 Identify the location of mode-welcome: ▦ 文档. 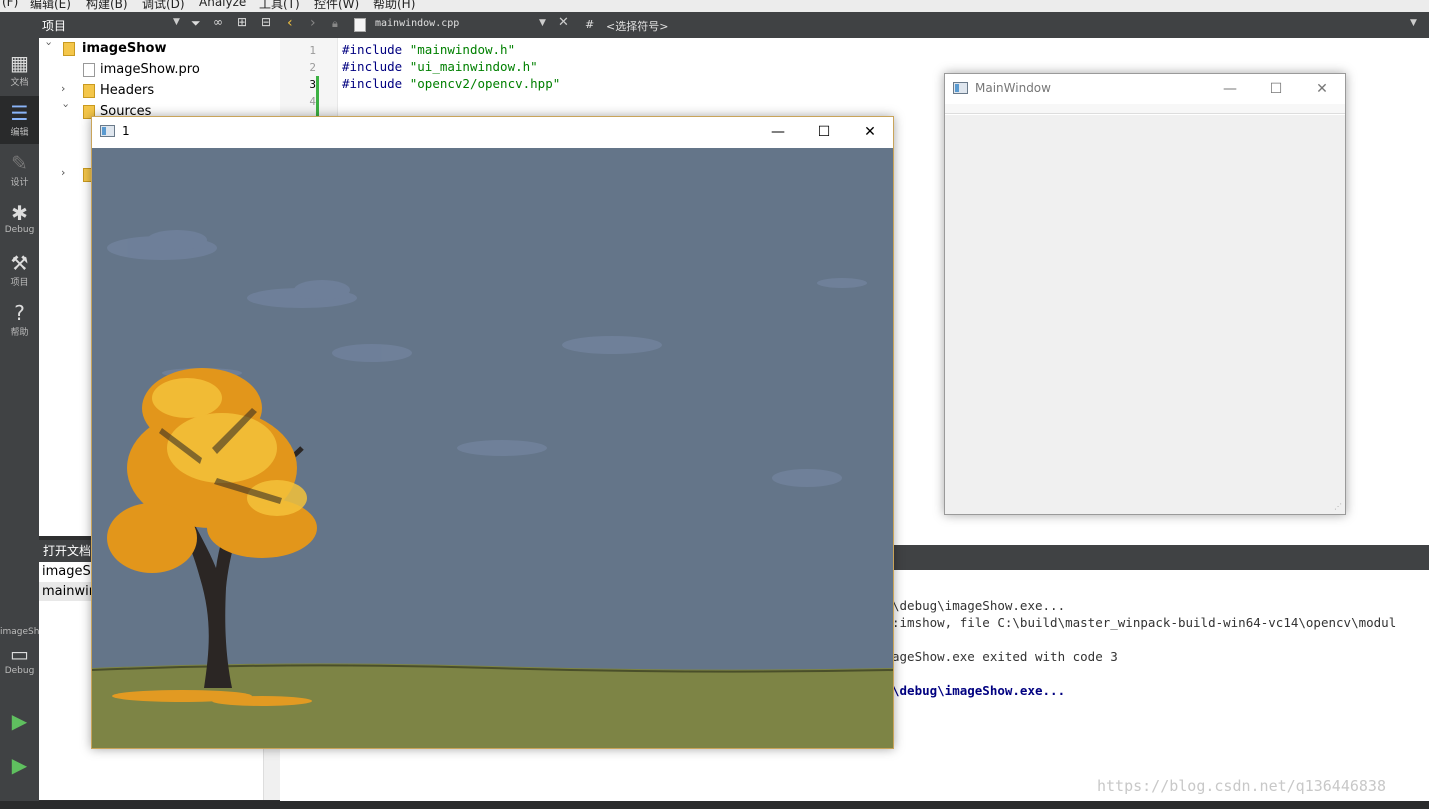
(19, 70).